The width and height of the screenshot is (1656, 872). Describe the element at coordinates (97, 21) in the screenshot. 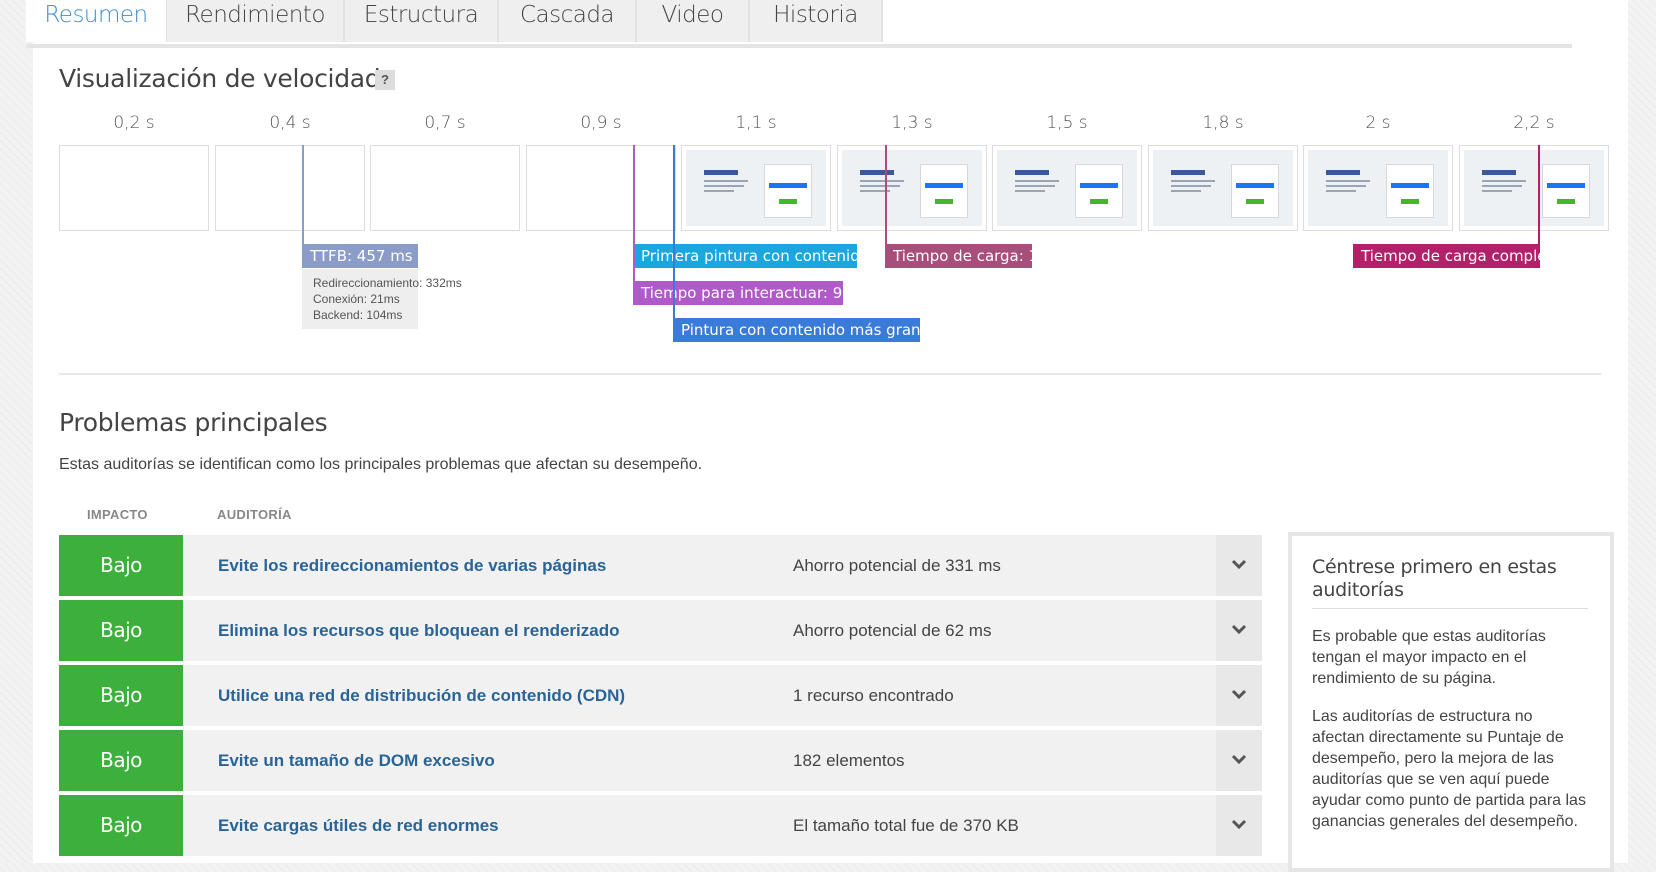

I see `tab-resumen: Resumen` at that location.